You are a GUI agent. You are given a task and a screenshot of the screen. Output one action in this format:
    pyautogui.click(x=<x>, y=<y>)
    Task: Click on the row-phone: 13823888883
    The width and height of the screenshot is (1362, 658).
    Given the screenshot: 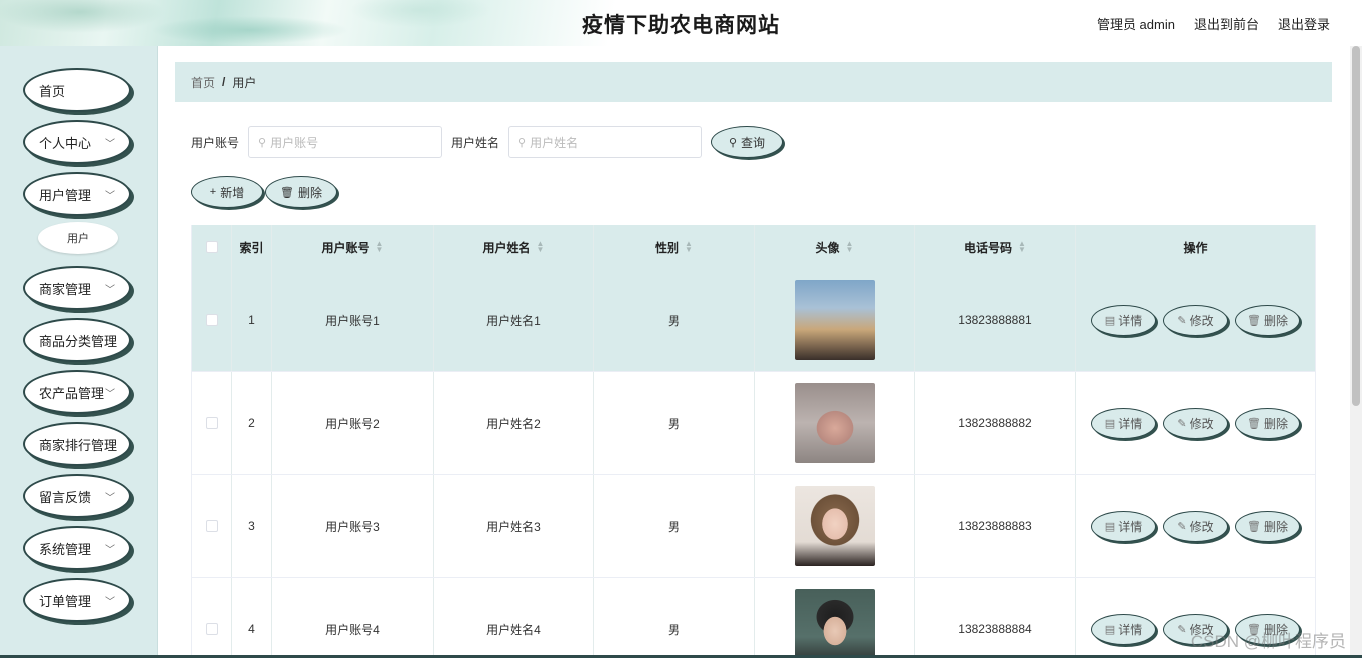 What is the action you would take?
    pyautogui.click(x=995, y=526)
    